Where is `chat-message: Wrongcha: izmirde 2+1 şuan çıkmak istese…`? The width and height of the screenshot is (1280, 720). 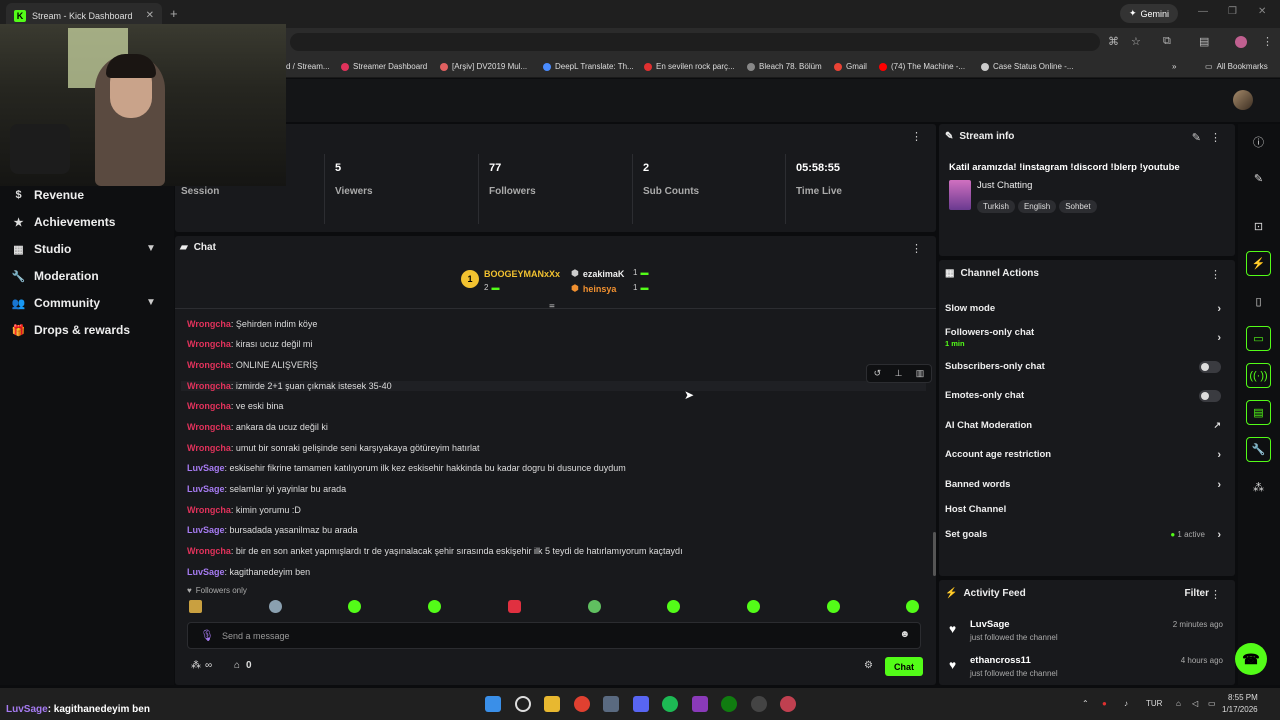 chat-message: Wrongcha: izmirde 2+1 şuan çıkmak istese… is located at coordinates (553, 386).